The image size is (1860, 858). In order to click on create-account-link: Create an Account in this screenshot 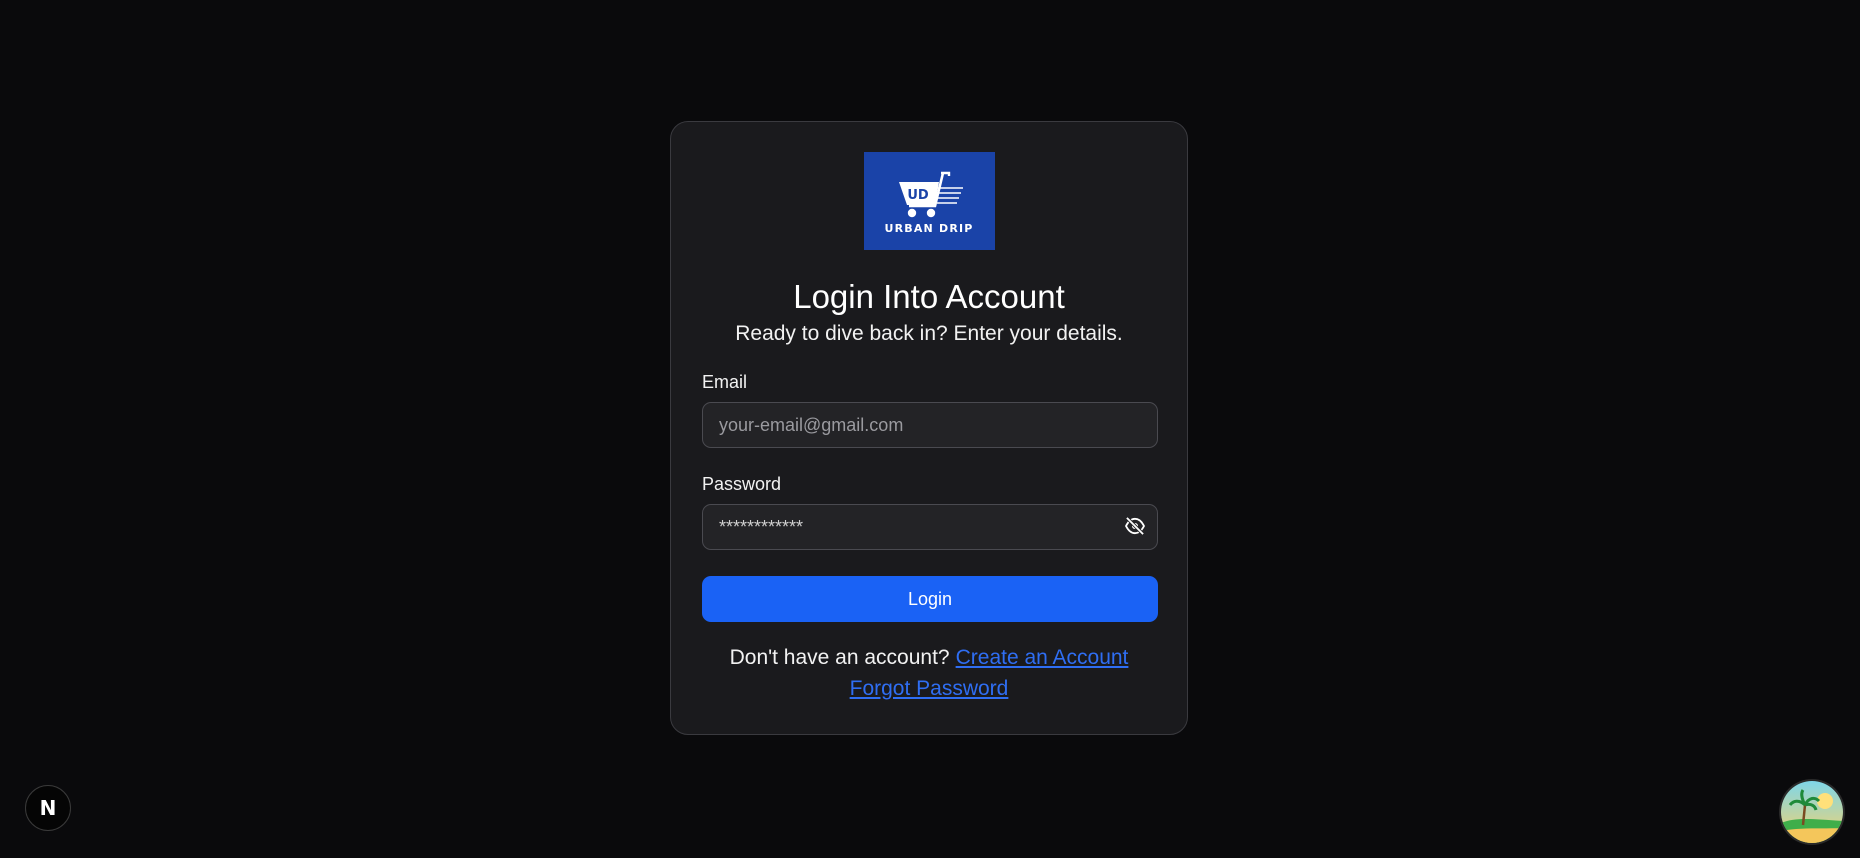, I will do `click(1042, 657)`.